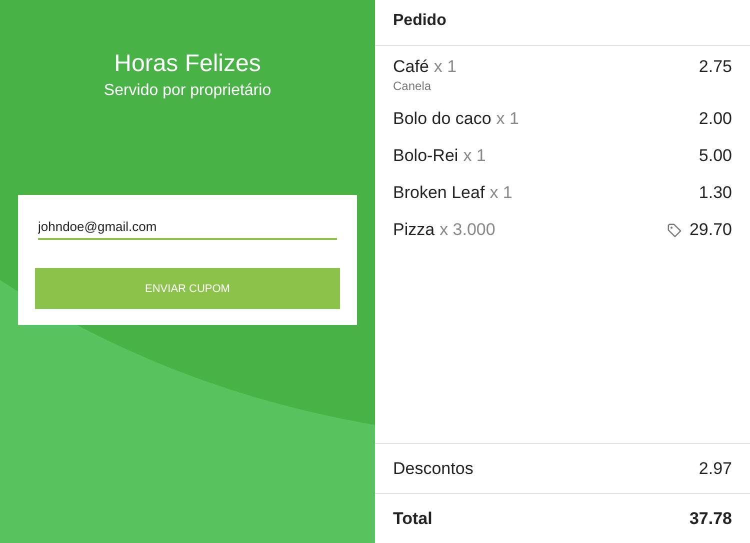  Describe the element at coordinates (562, 23) in the screenshot. I see `order-title: Pedido` at that location.